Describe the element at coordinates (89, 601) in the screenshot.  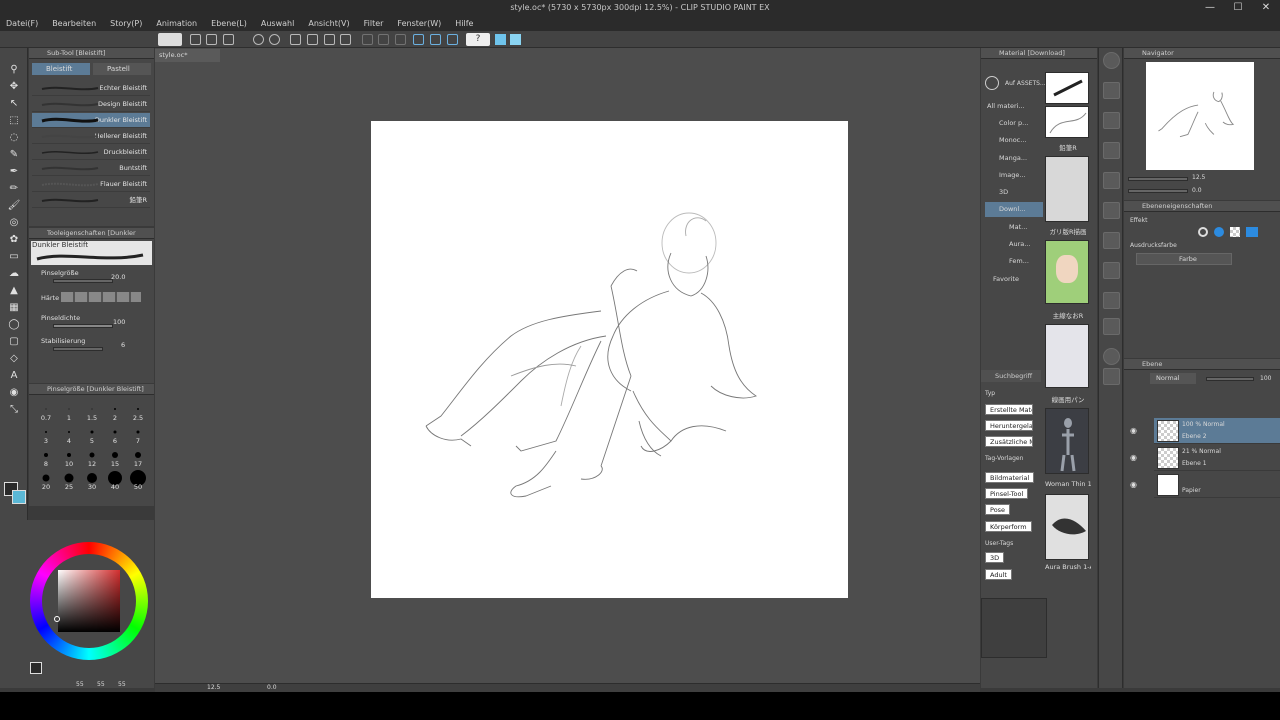
I see `saturation-value-square` at that location.